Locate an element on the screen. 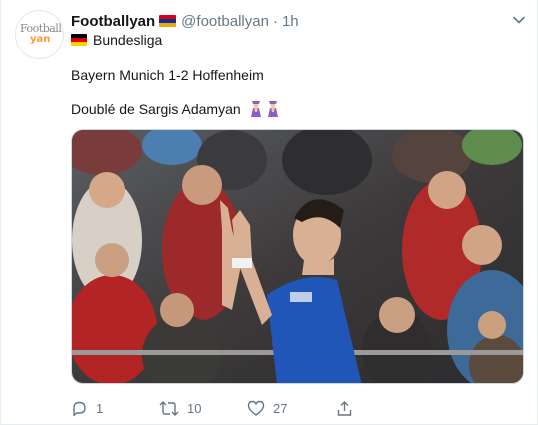 This screenshot has height=425, width=538. author-handle: @footballyan is located at coordinates (225, 21).